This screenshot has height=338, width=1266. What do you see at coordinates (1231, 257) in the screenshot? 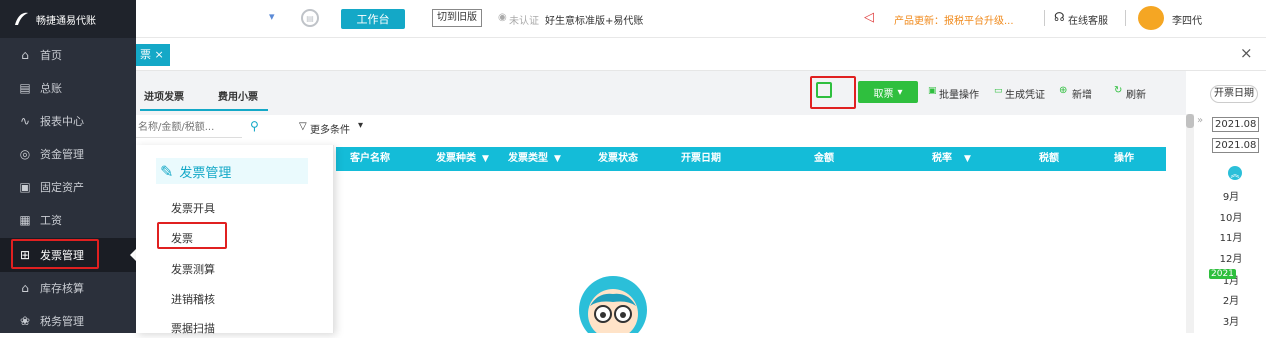
I see `month-item: 12月` at bounding box center [1231, 257].